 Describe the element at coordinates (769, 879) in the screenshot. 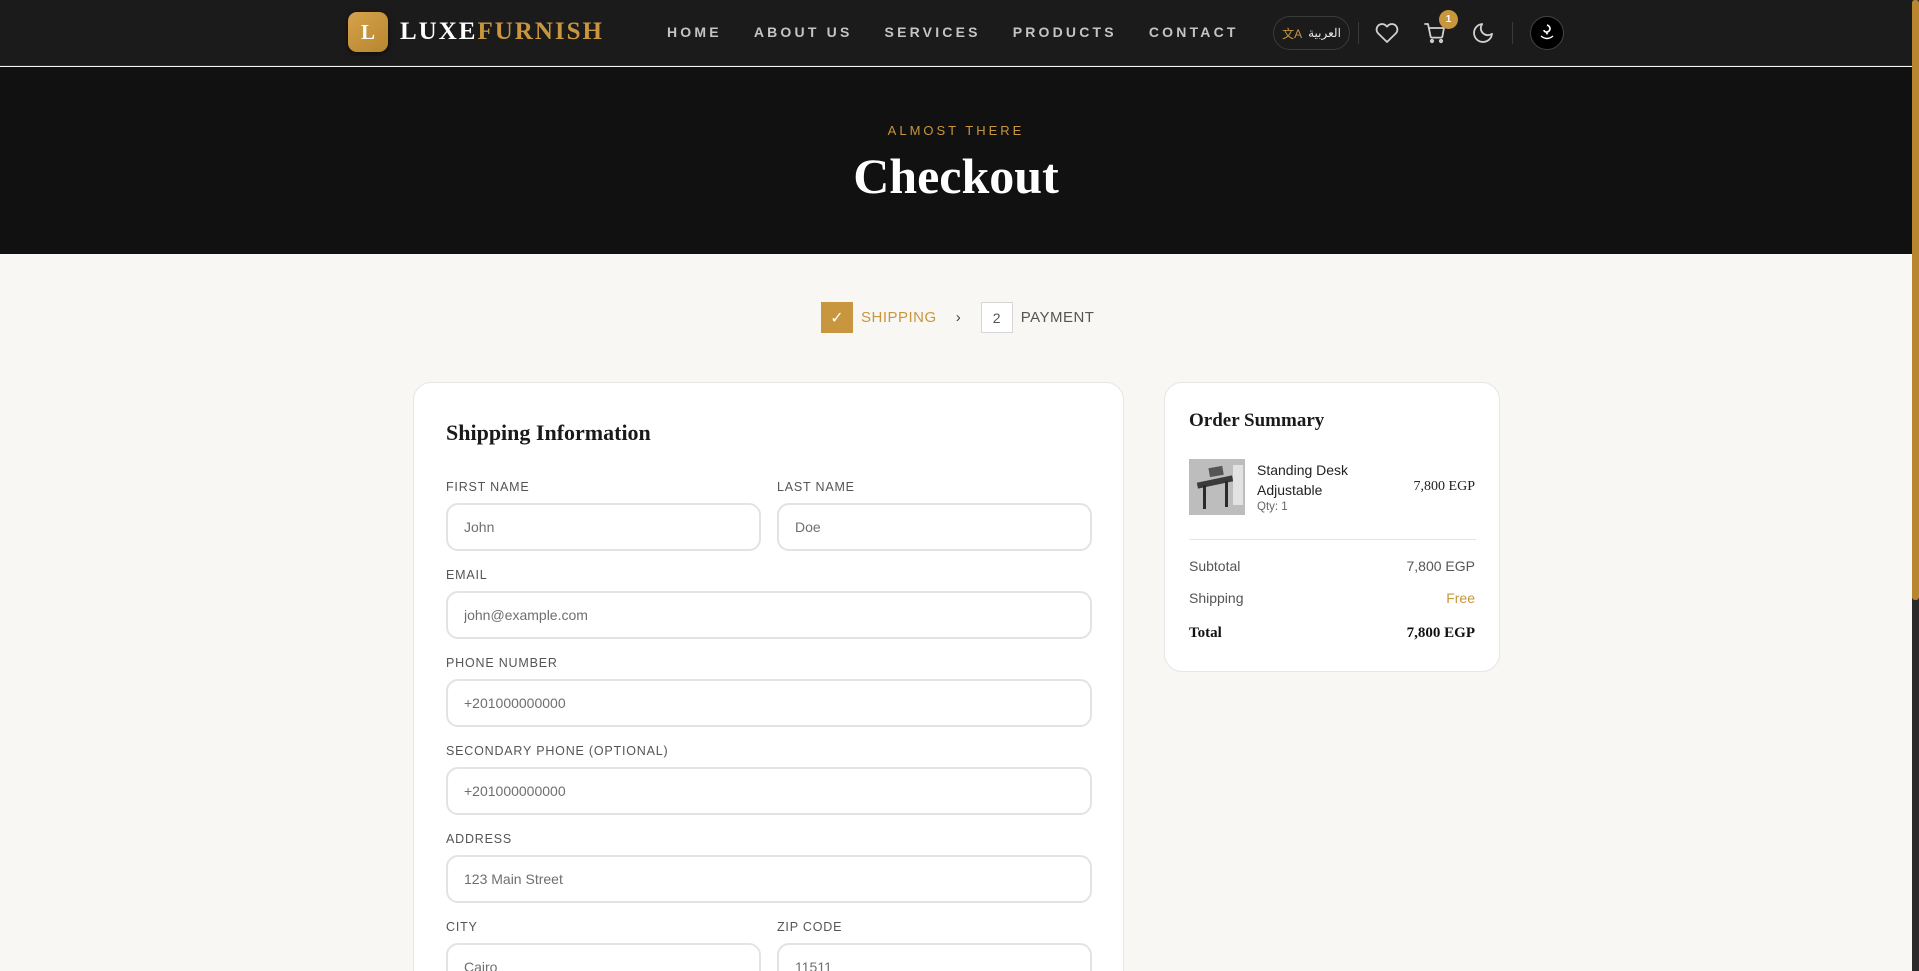

I see `address-input` at that location.